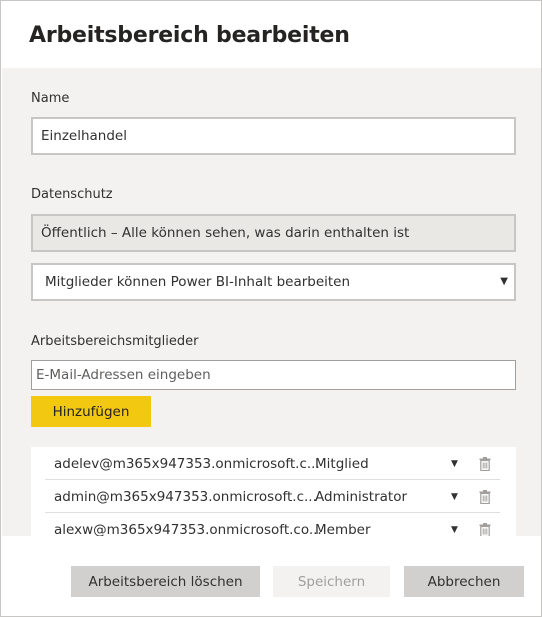  Describe the element at coordinates (115, 341) in the screenshot. I see `members-label: Arbeitsbereichsmitglieder` at that location.